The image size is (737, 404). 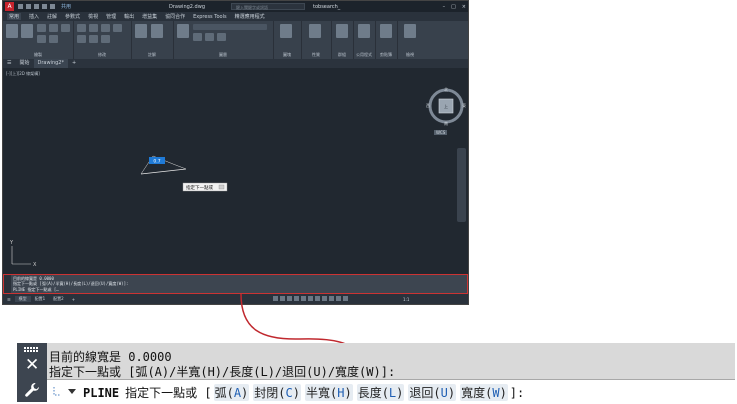 I want to click on recent-commands-icon, so click(x=65, y=391).